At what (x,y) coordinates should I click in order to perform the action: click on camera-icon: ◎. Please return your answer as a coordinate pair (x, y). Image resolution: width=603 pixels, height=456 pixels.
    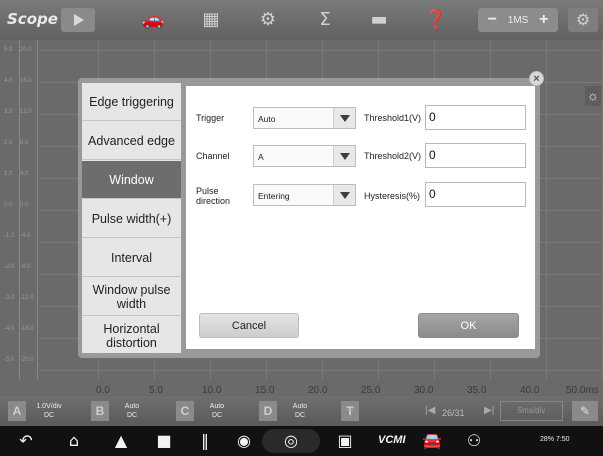
    Looking at the image, I should click on (291, 440).